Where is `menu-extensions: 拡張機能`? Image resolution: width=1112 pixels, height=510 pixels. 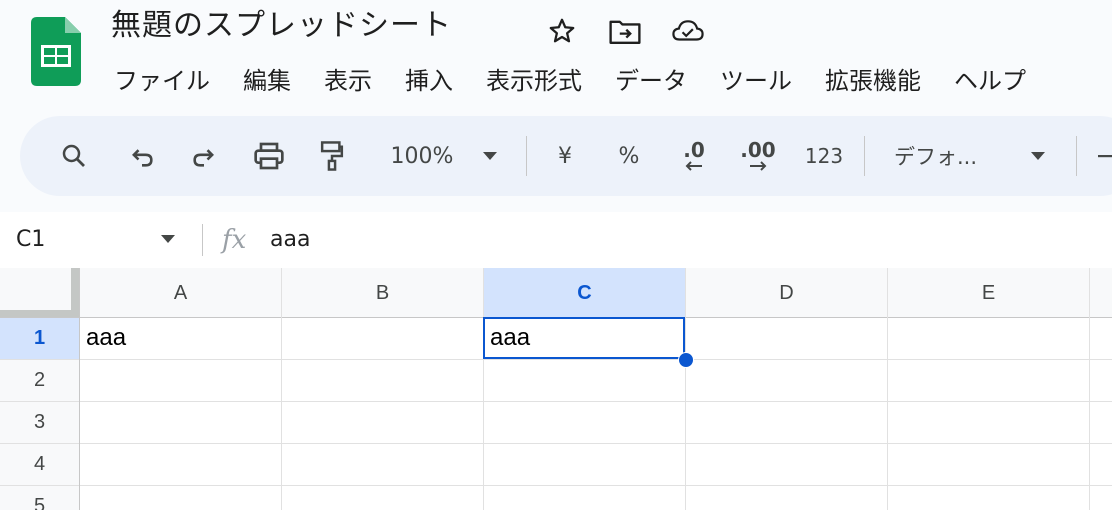 menu-extensions: 拡張機能 is located at coordinates (873, 81).